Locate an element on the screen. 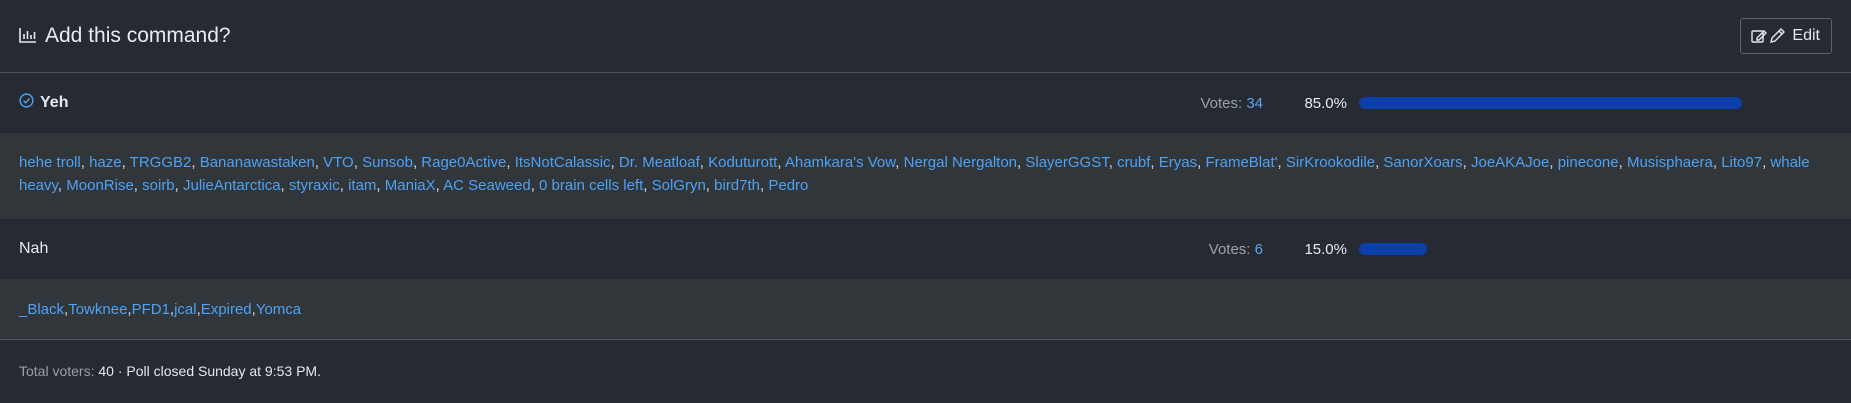  votes-number: 6 is located at coordinates (1259, 249).